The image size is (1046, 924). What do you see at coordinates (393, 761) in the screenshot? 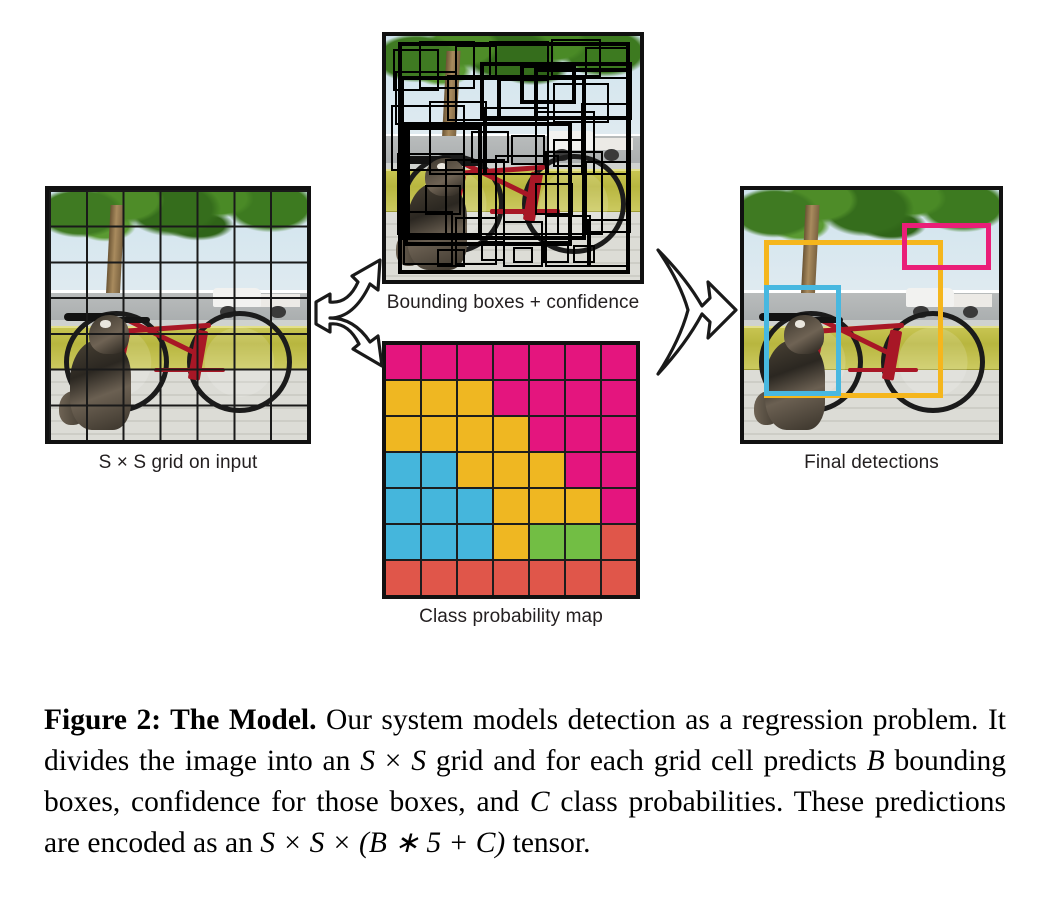
I see `caption-times-1: ×` at bounding box center [393, 761].